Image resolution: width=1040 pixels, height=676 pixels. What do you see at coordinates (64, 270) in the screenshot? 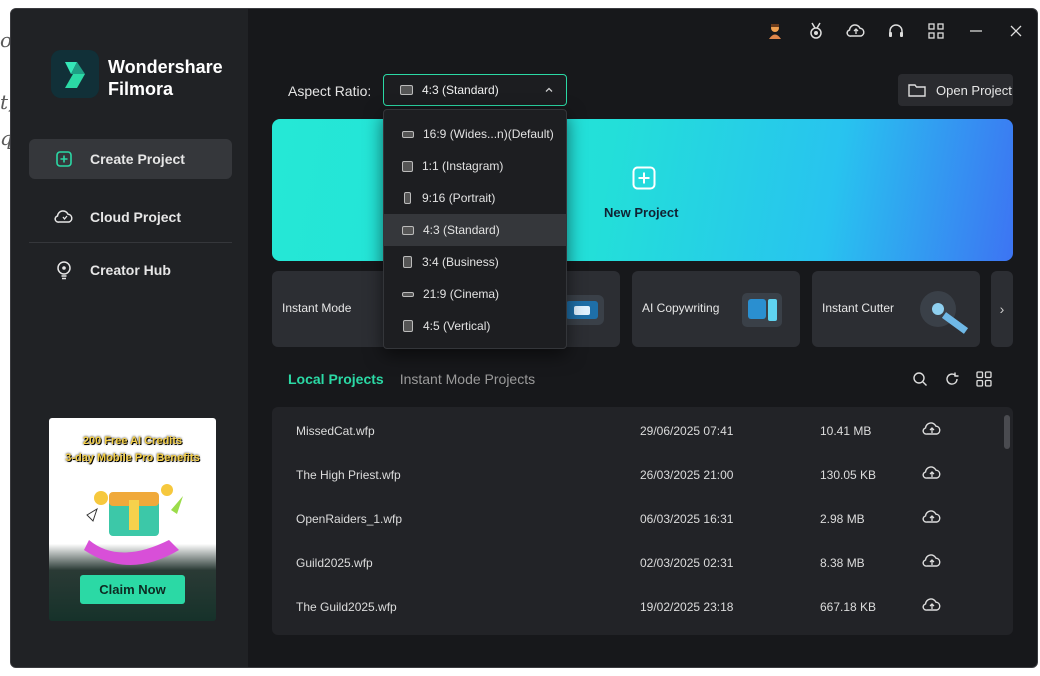
I see `bulb-icon` at bounding box center [64, 270].